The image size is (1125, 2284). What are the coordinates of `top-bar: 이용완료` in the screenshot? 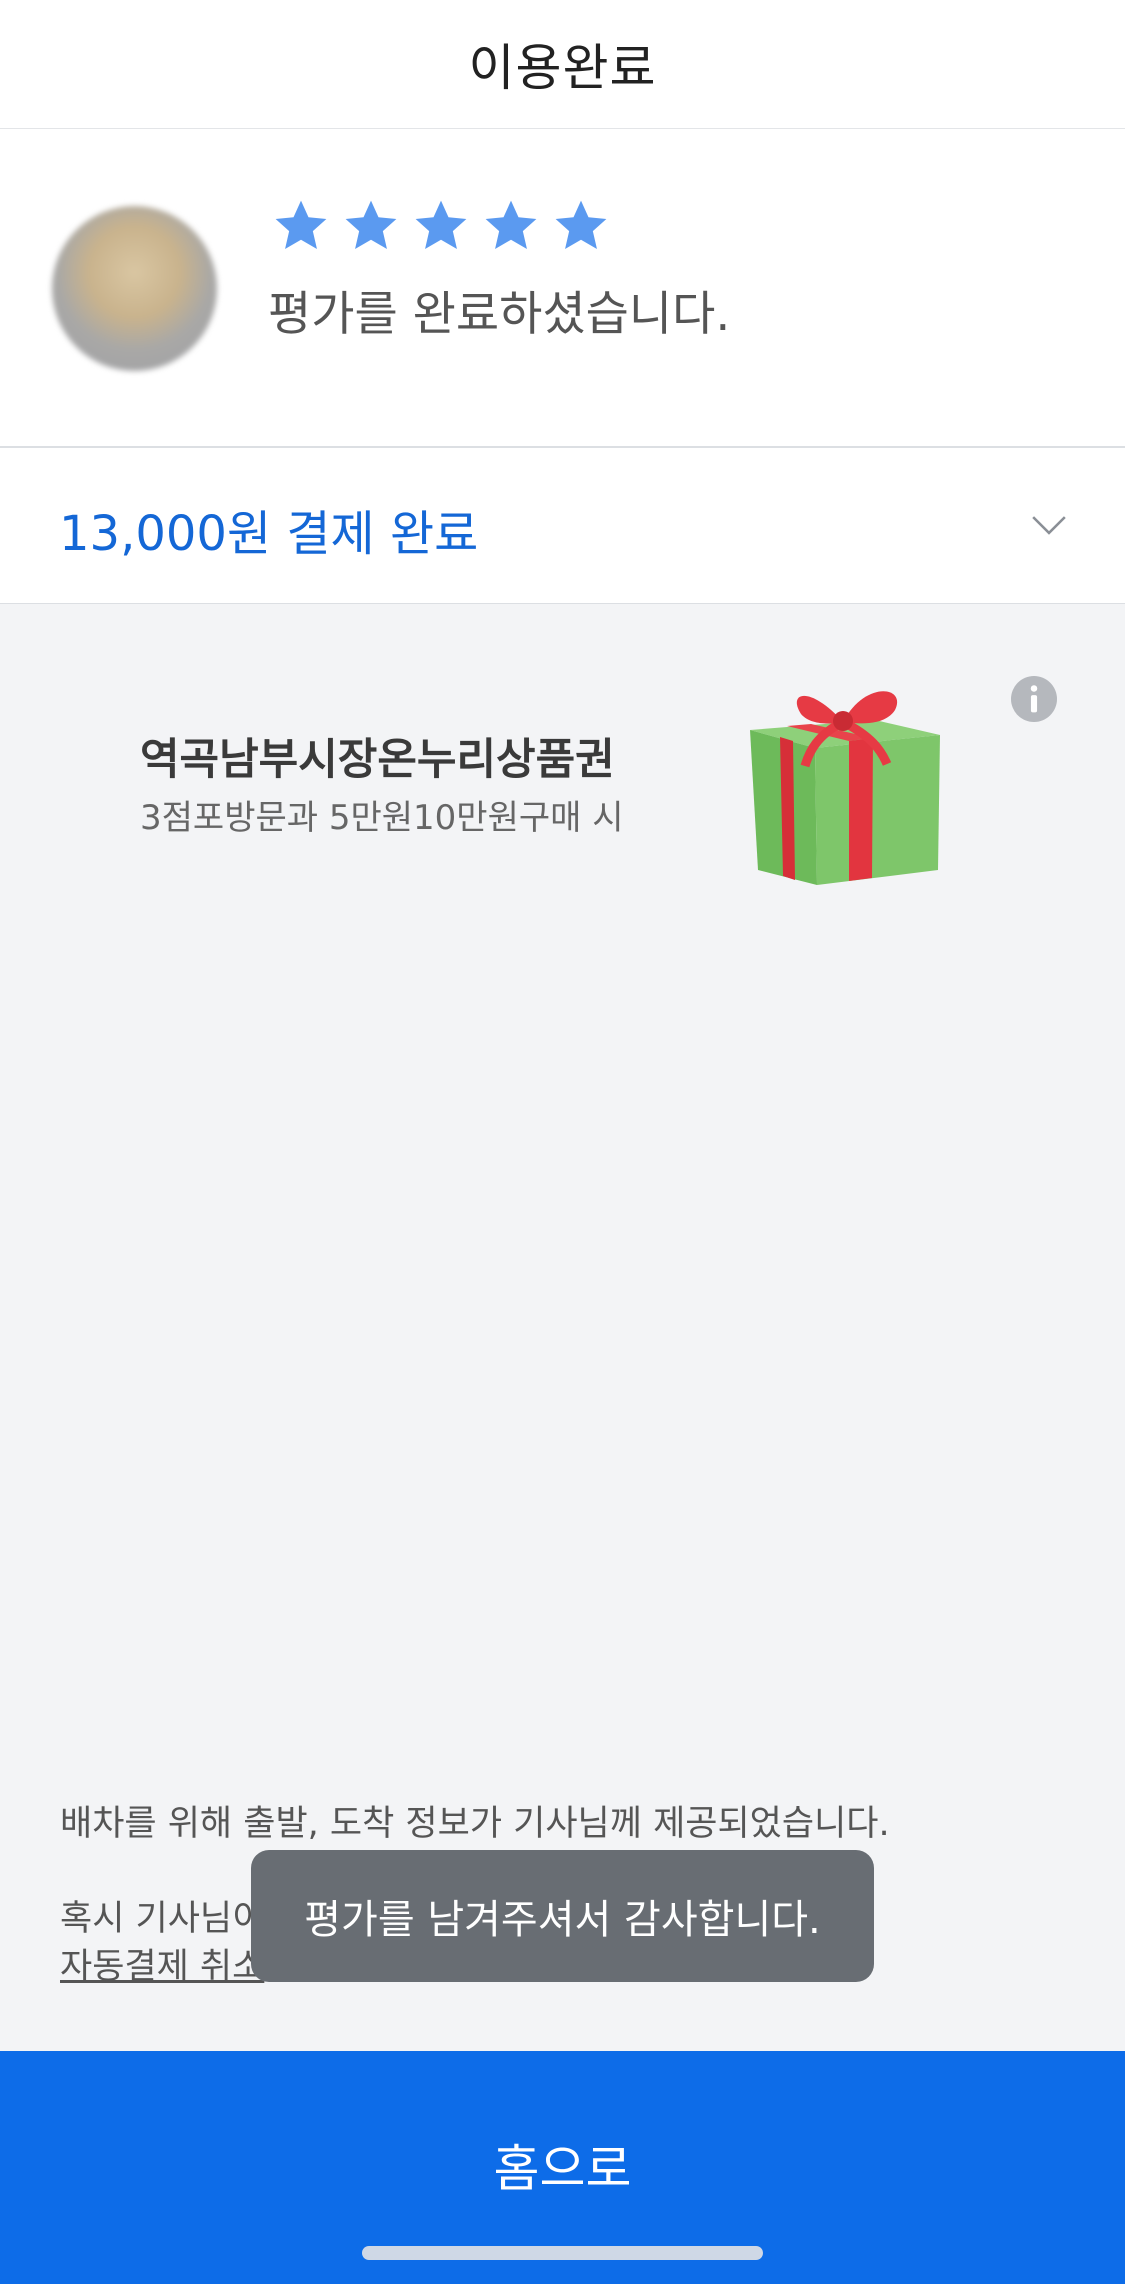 It's located at (562, 64).